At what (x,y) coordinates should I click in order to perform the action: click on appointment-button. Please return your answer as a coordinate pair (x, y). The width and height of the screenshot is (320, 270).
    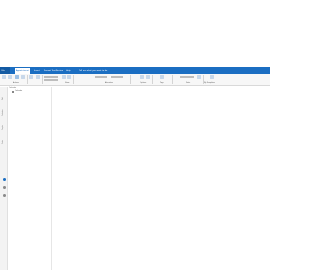
    Looking at the image, I should click on (17, 77).